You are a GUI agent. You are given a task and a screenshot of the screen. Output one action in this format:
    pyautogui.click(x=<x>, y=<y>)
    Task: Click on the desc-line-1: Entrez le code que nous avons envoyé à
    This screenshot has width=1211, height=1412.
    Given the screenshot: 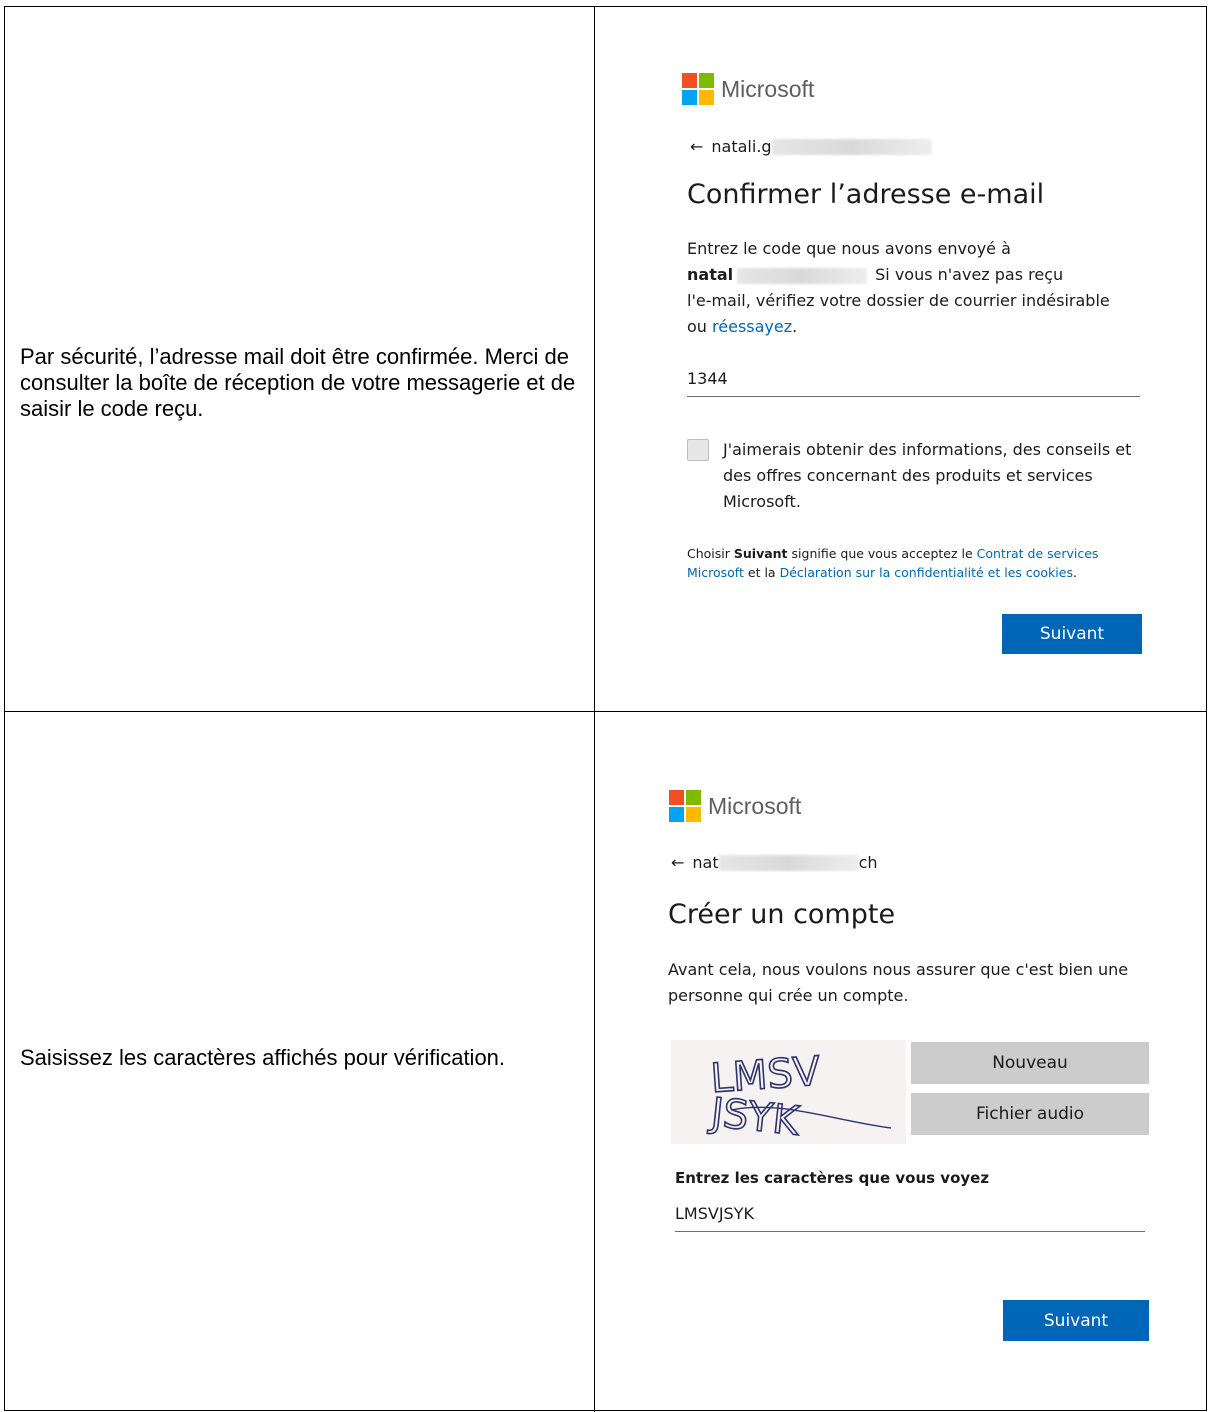 What is the action you would take?
    pyautogui.click(x=849, y=248)
    